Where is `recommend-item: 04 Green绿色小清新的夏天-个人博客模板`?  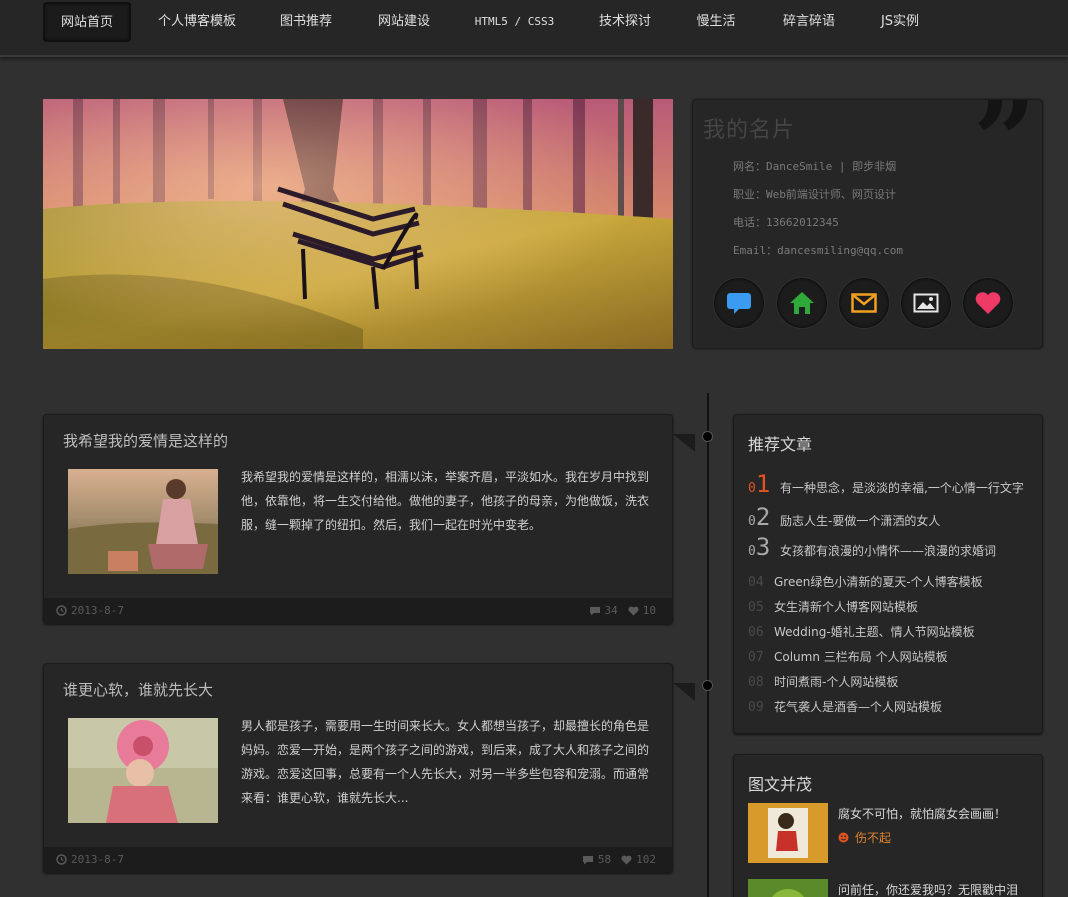 recommend-item: 04 Green绿色小清新的夏天-个人博客模板 is located at coordinates (865, 581).